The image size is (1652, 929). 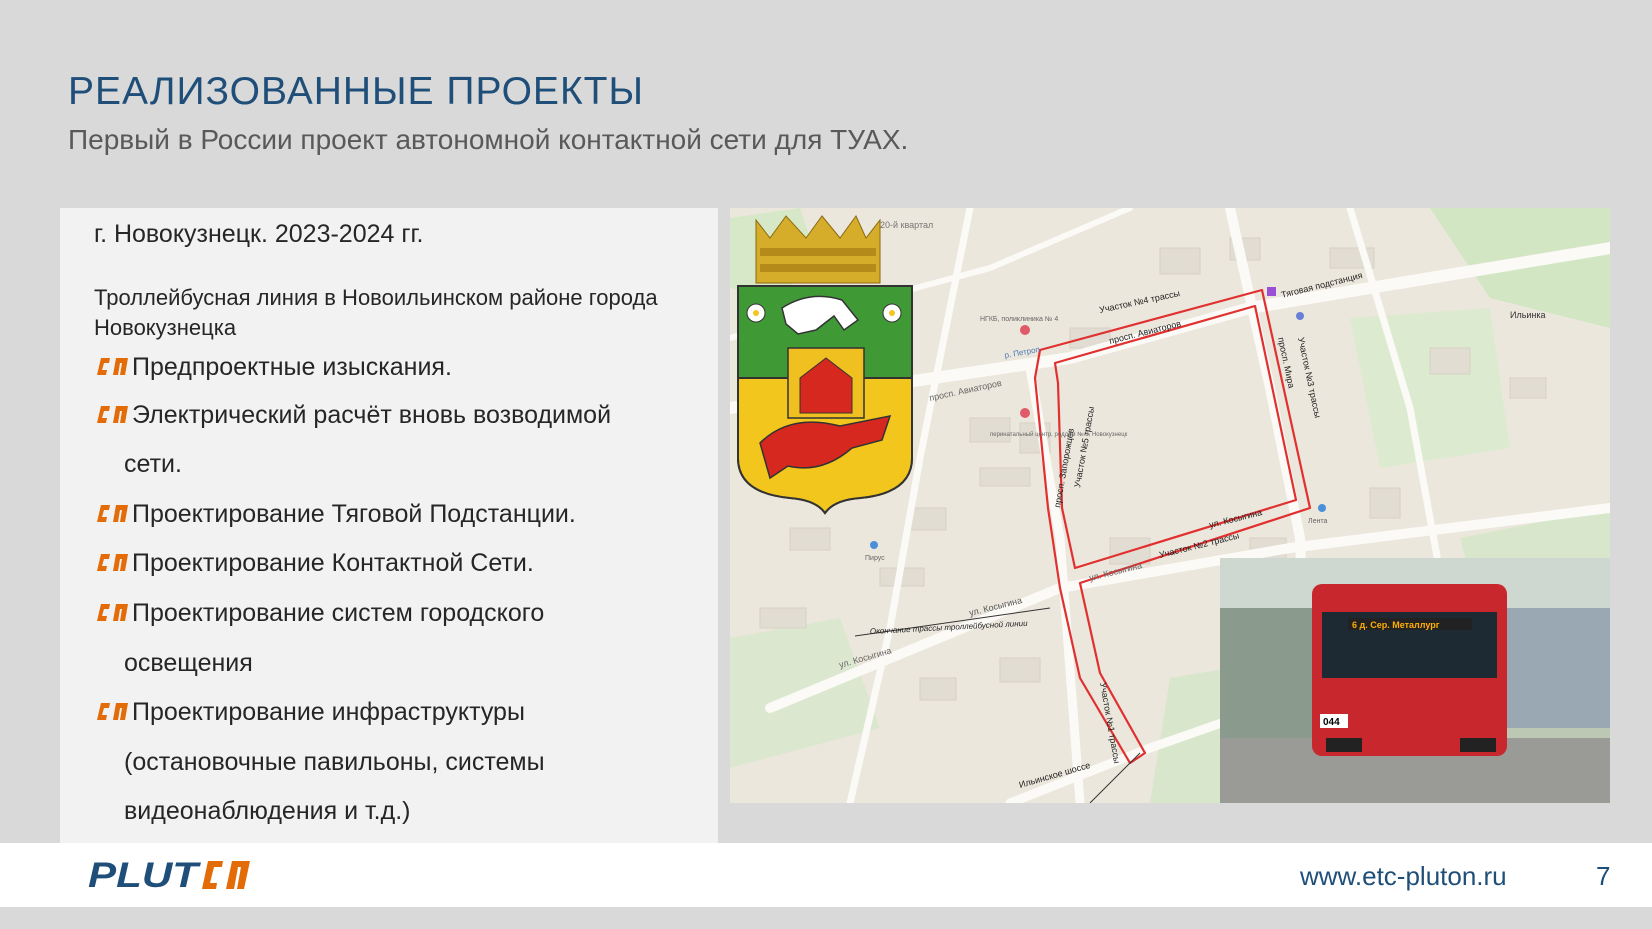 I want to click on bullet-item: Предпроектные изыскания., so click(x=273, y=368).